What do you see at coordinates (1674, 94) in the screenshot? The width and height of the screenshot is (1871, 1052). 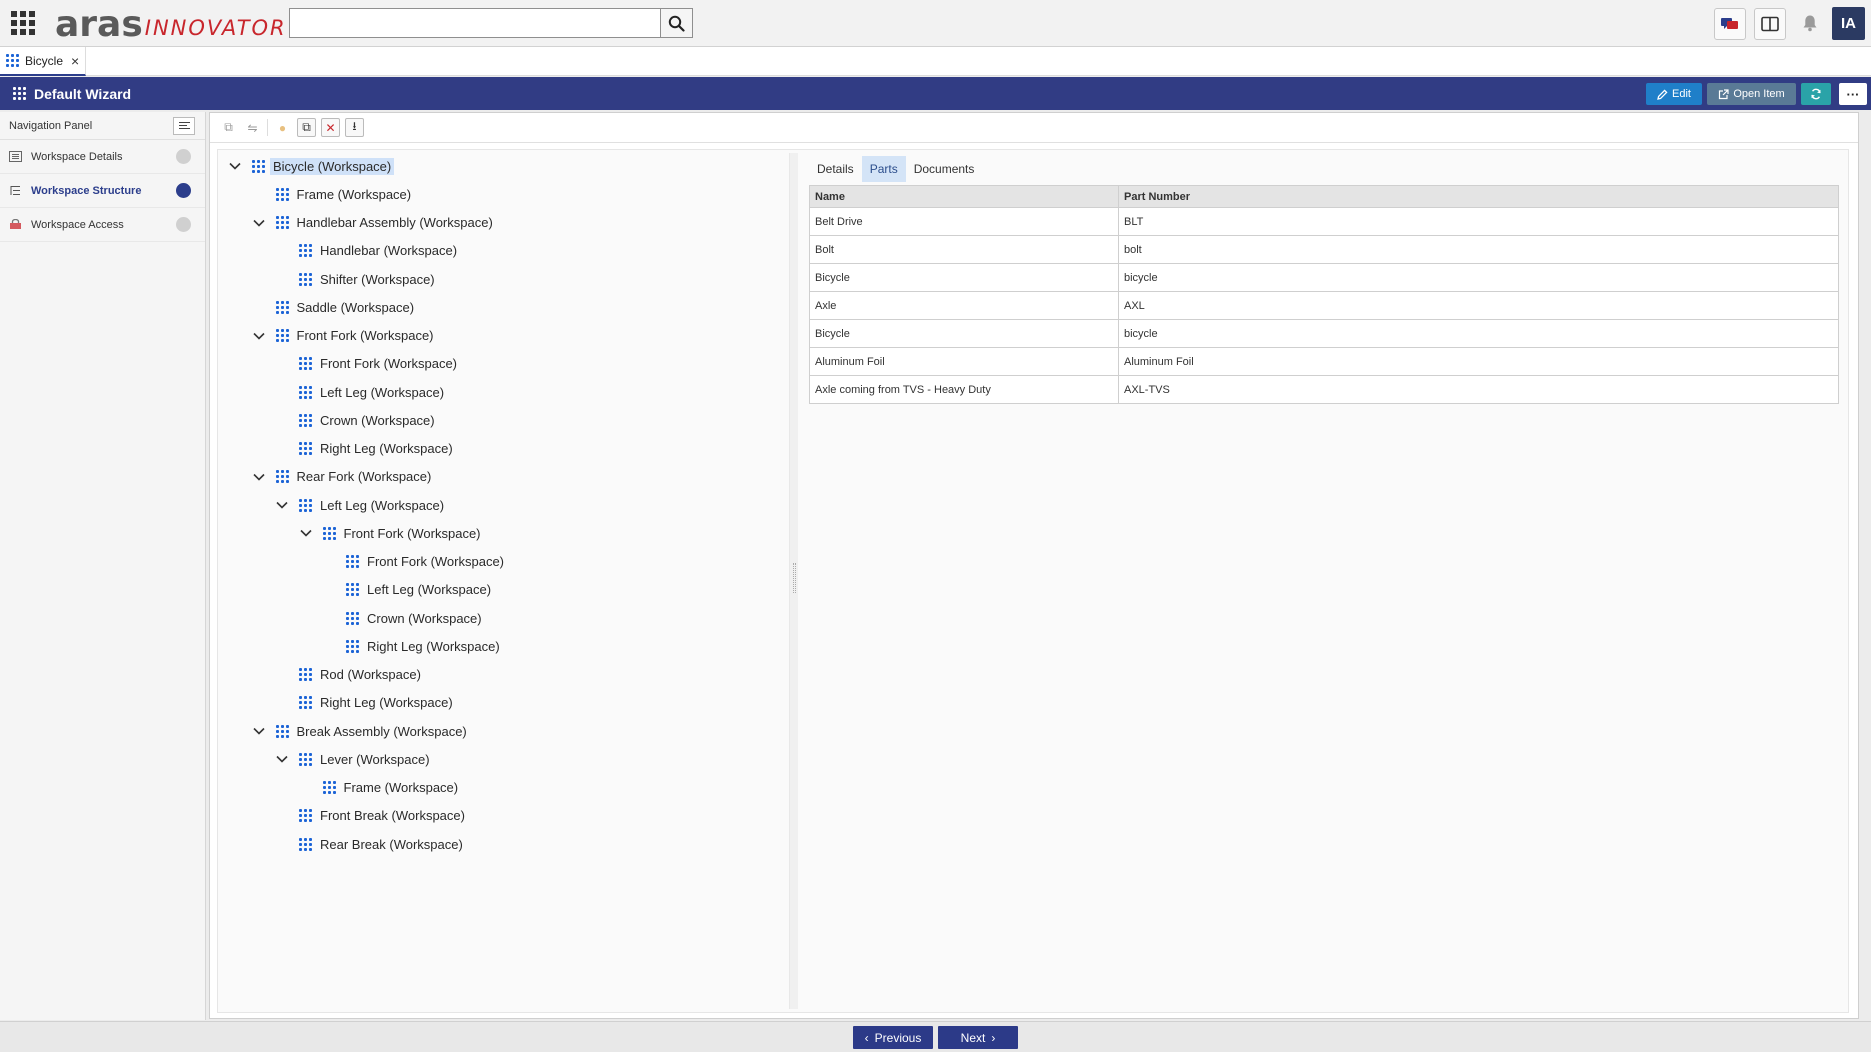 I see `edit-button: Edit` at bounding box center [1674, 94].